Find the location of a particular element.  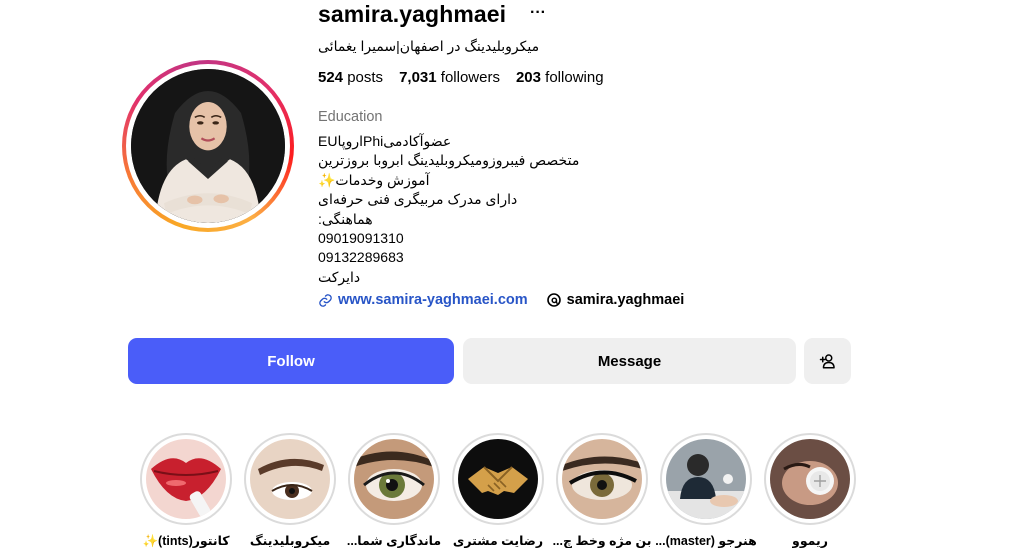

followers-count: 7,031 is located at coordinates (418, 77).